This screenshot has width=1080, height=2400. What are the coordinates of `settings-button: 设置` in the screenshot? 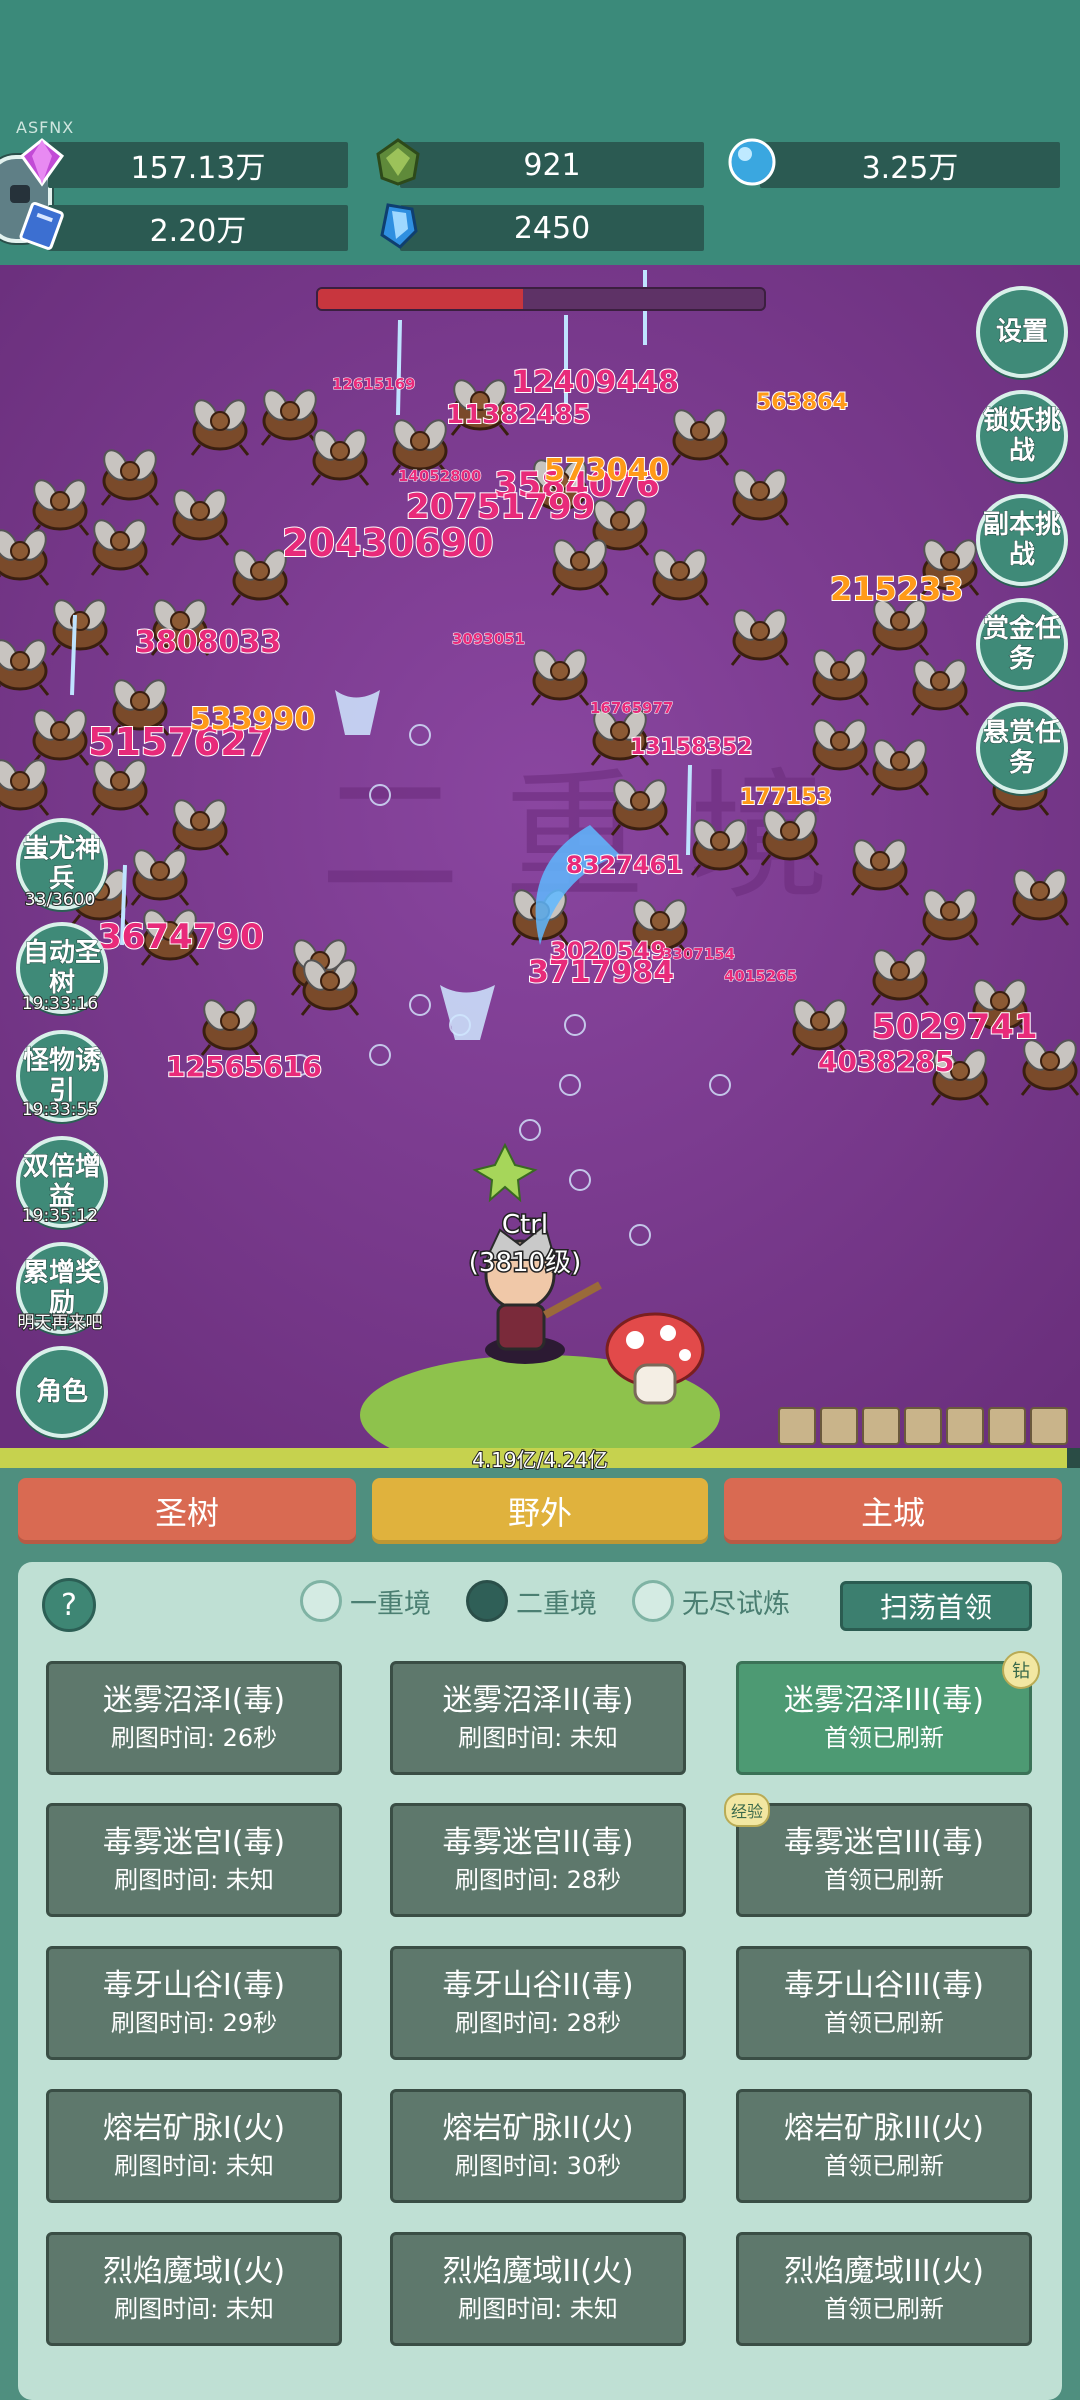 It's located at (1022, 332).